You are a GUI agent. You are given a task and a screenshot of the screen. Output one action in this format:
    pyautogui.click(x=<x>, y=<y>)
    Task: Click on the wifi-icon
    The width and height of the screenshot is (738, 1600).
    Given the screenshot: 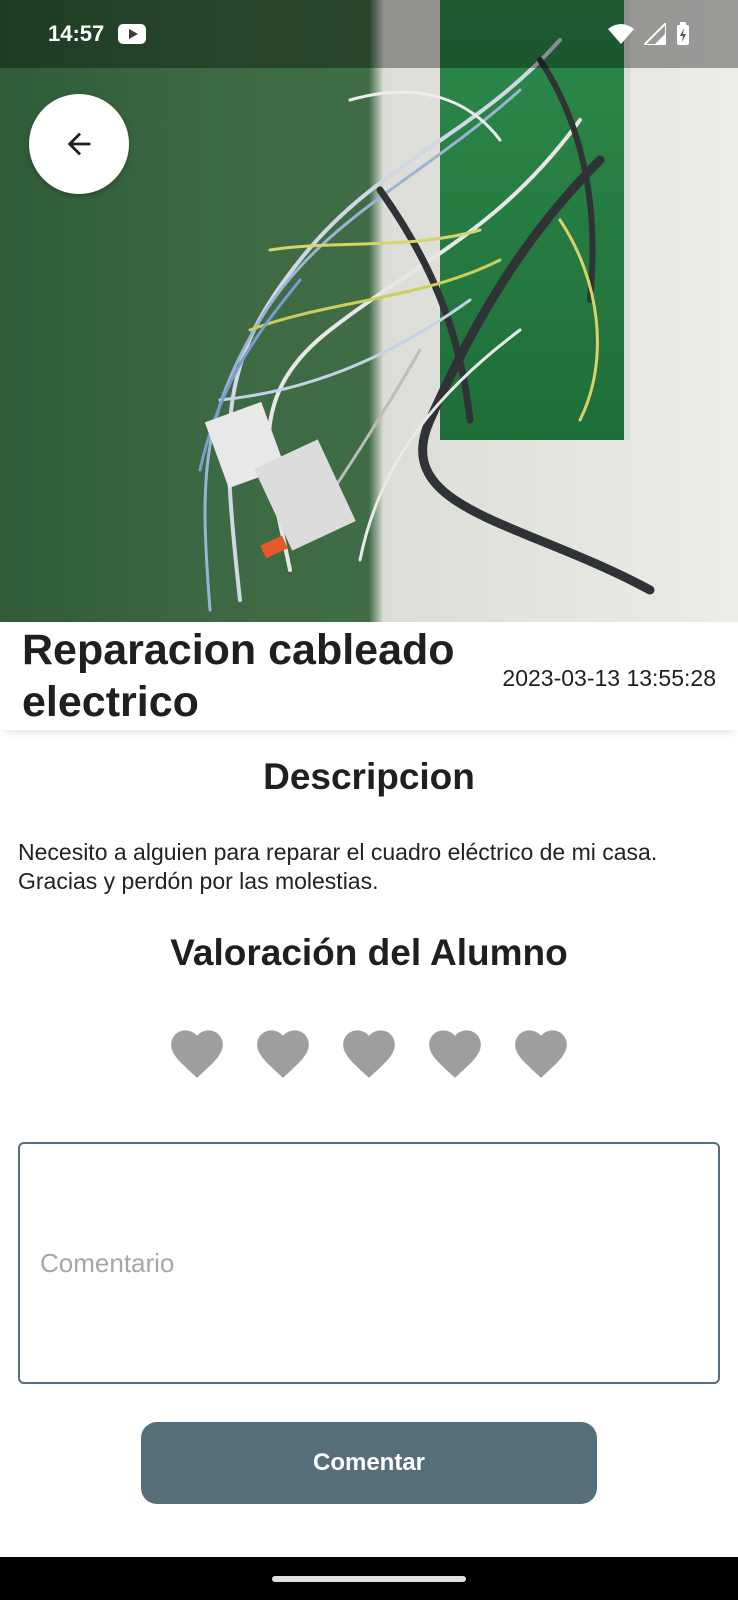 What is the action you would take?
    pyautogui.click(x=621, y=34)
    